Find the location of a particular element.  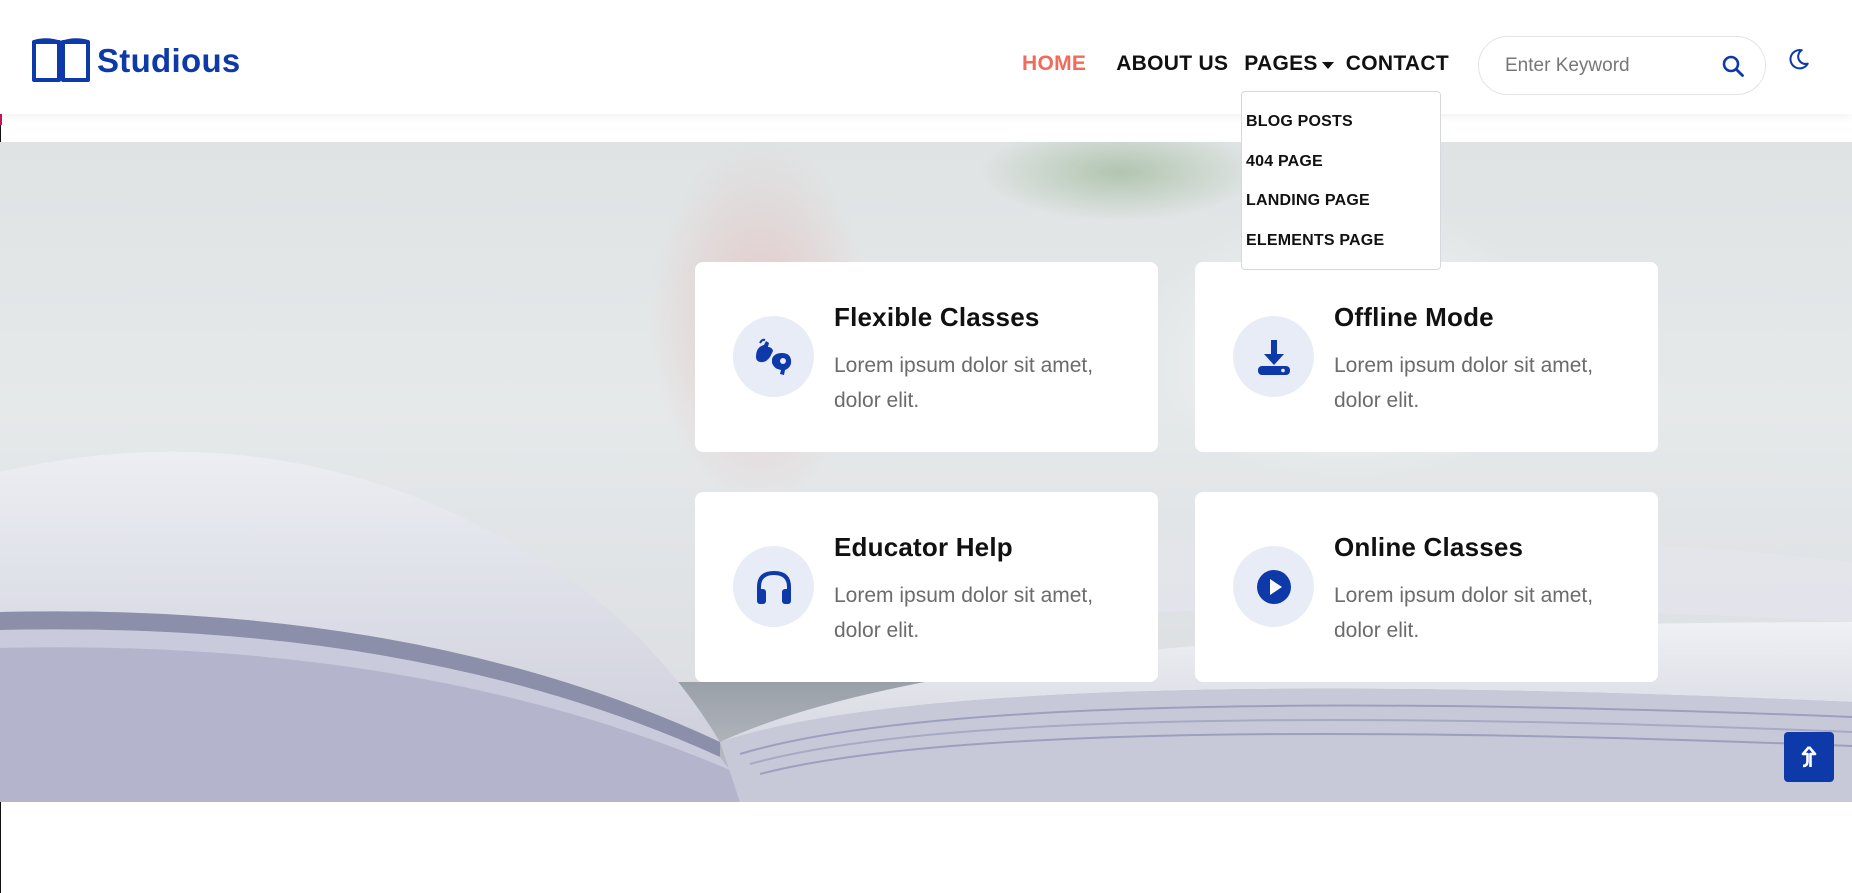

dropdown-item-elements-page: ELEMENTS PAGE is located at coordinates (1341, 249).